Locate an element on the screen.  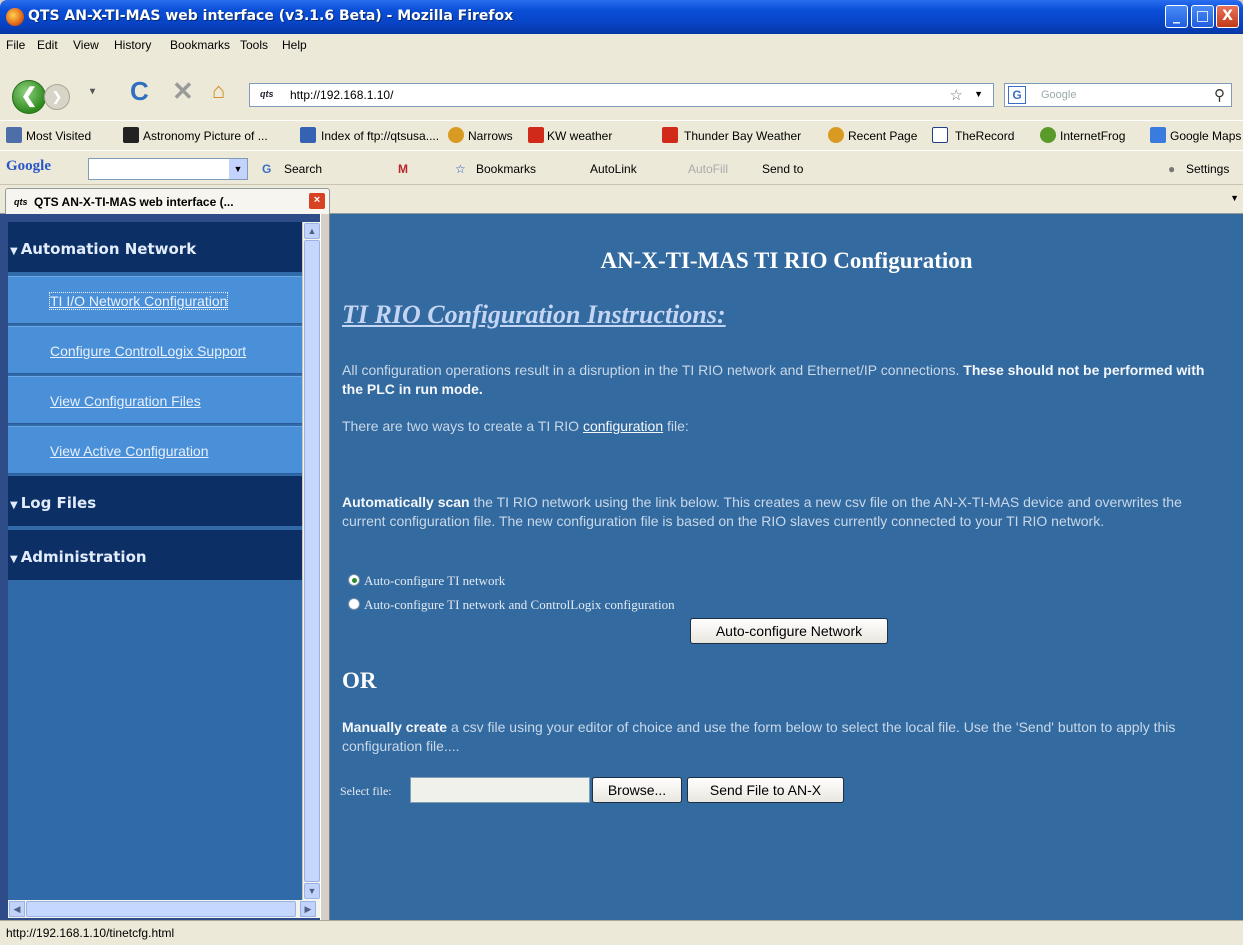
instructions-heading: TI RIO Configuration Instructions: is located at coordinates (534, 314).